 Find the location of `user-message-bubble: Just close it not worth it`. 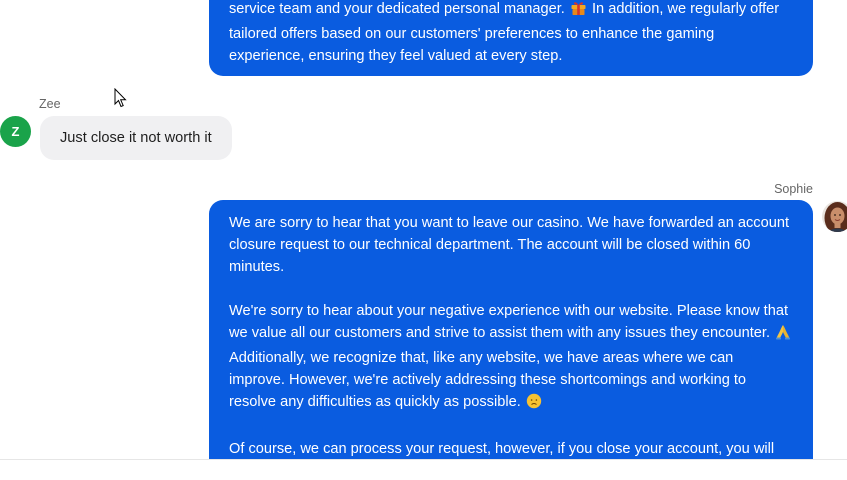

user-message-bubble: Just close it not worth it is located at coordinates (136, 138).